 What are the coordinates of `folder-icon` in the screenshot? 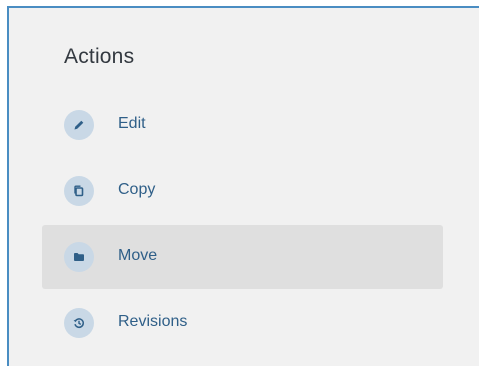 It's located at (79, 257).